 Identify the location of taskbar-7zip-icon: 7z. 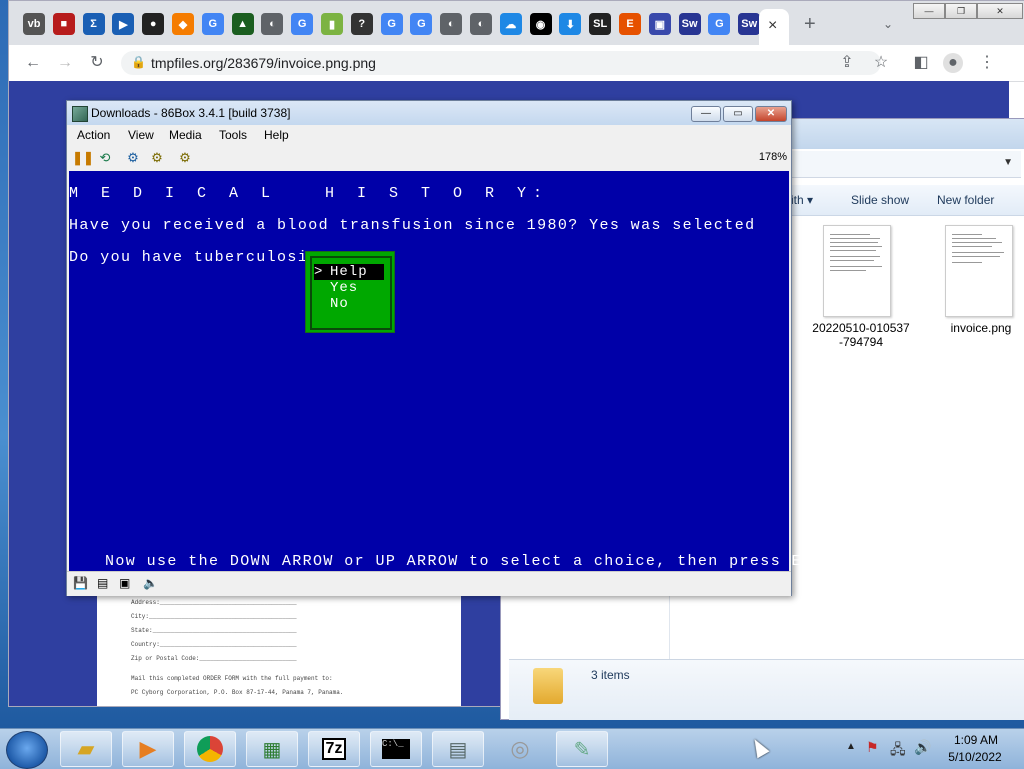
(334, 749).